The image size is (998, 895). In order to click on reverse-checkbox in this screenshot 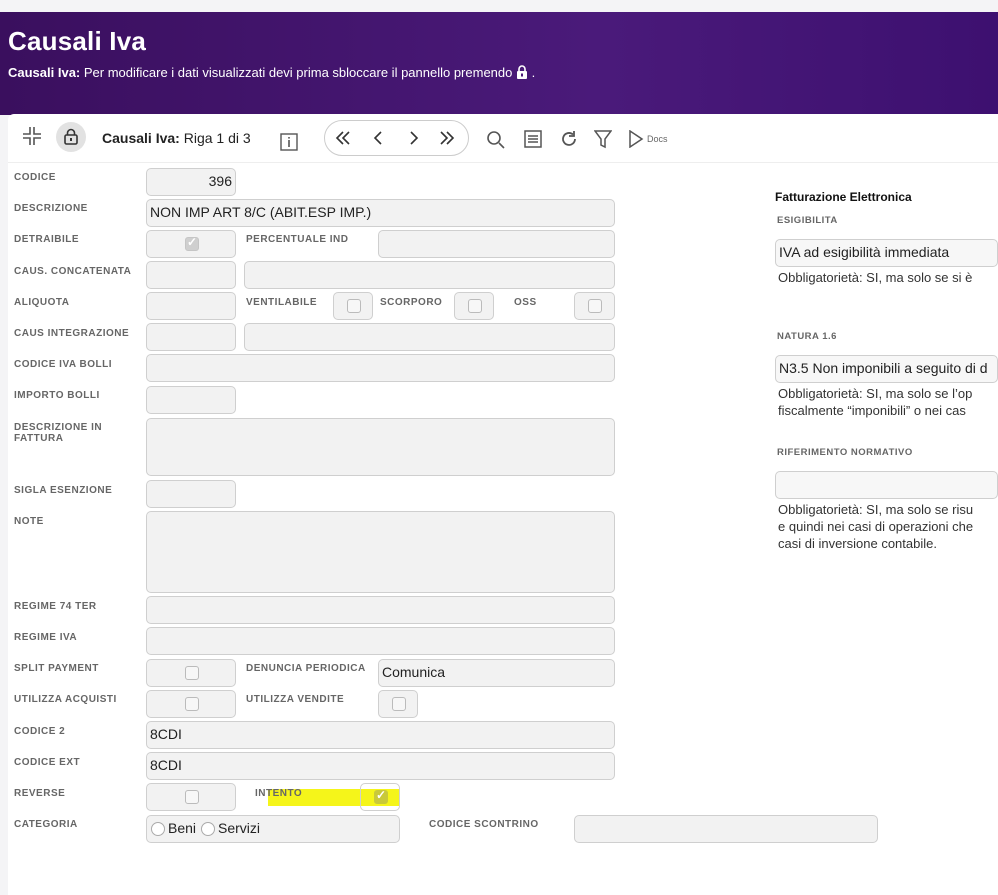, I will do `click(192, 797)`.